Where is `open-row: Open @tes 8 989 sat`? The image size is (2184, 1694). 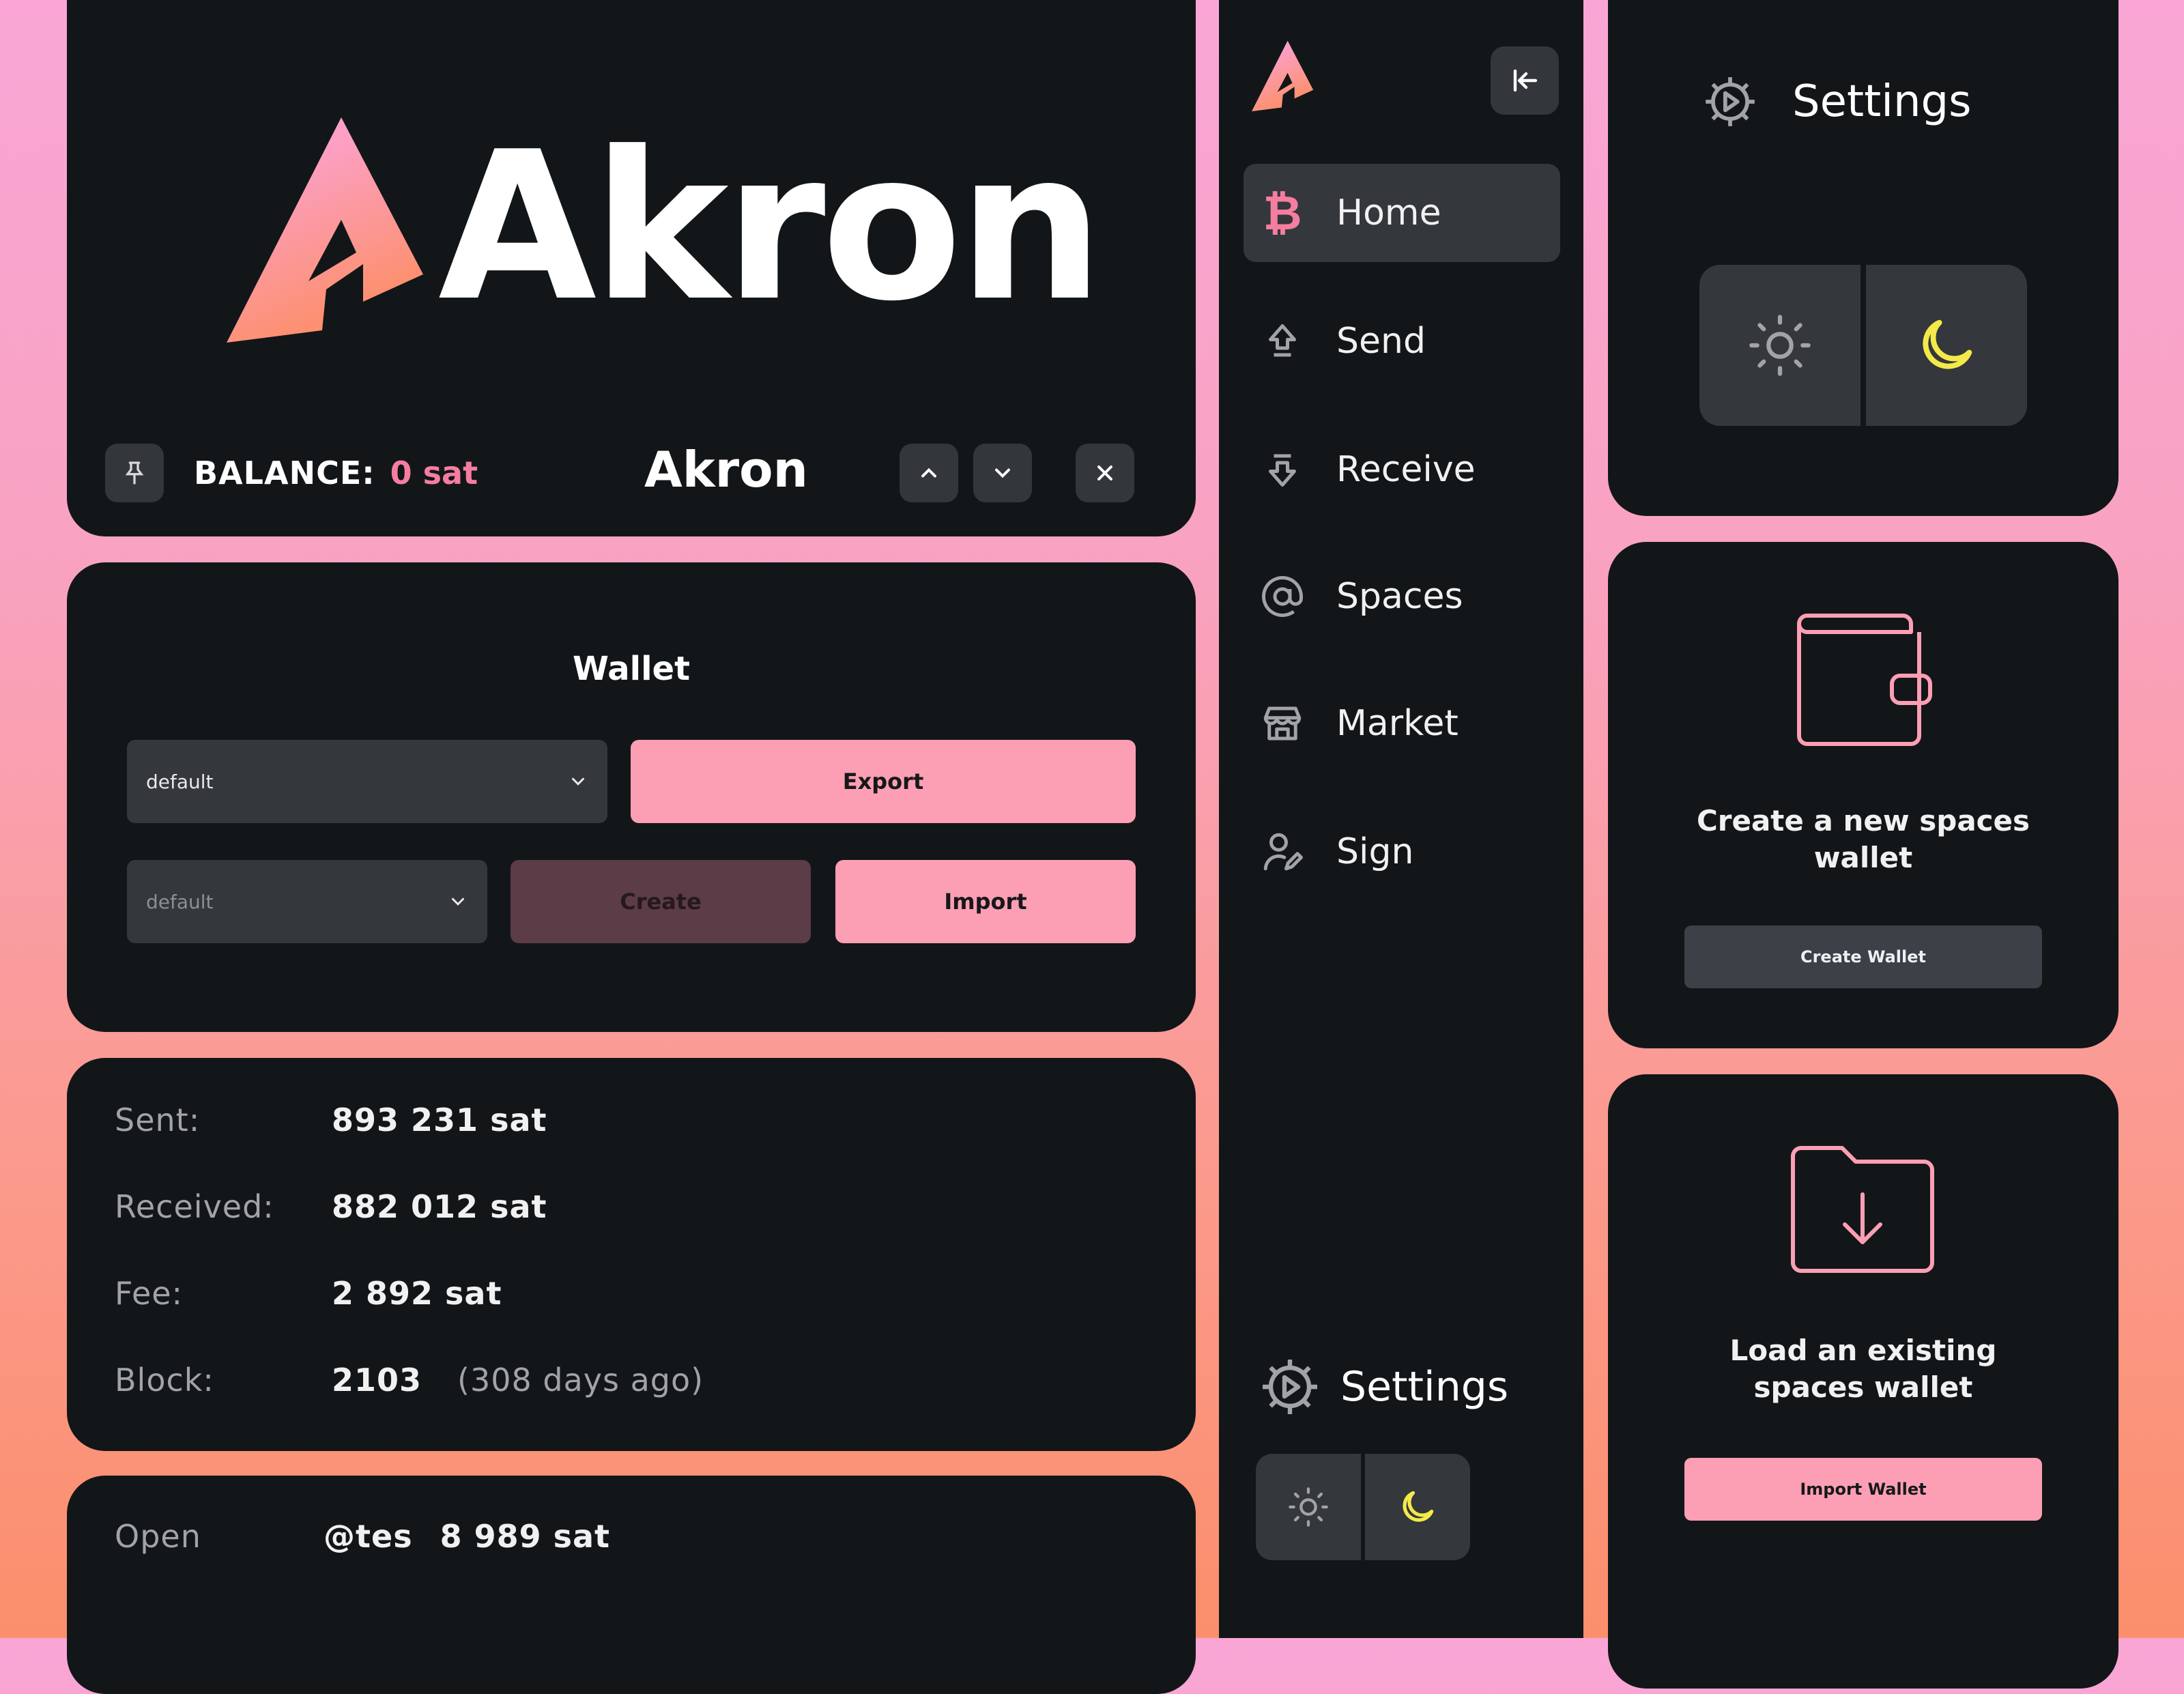 open-row: Open @tes 8 989 sat is located at coordinates (362, 1536).